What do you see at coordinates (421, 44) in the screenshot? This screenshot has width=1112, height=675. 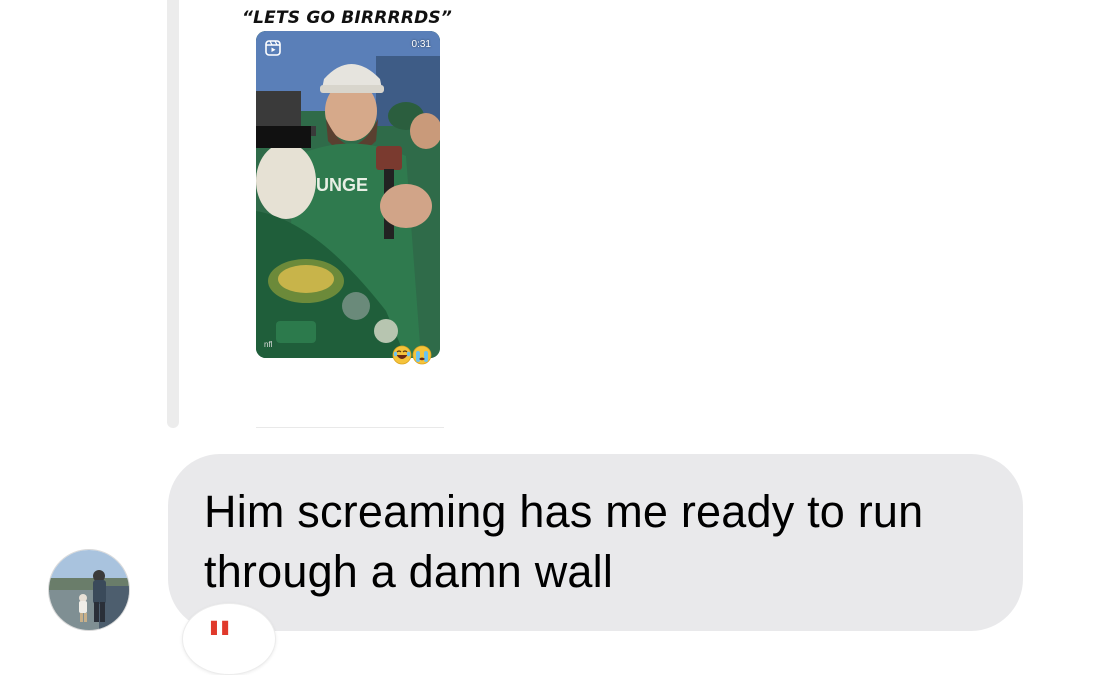 I see `video-duration: 0:31` at bounding box center [421, 44].